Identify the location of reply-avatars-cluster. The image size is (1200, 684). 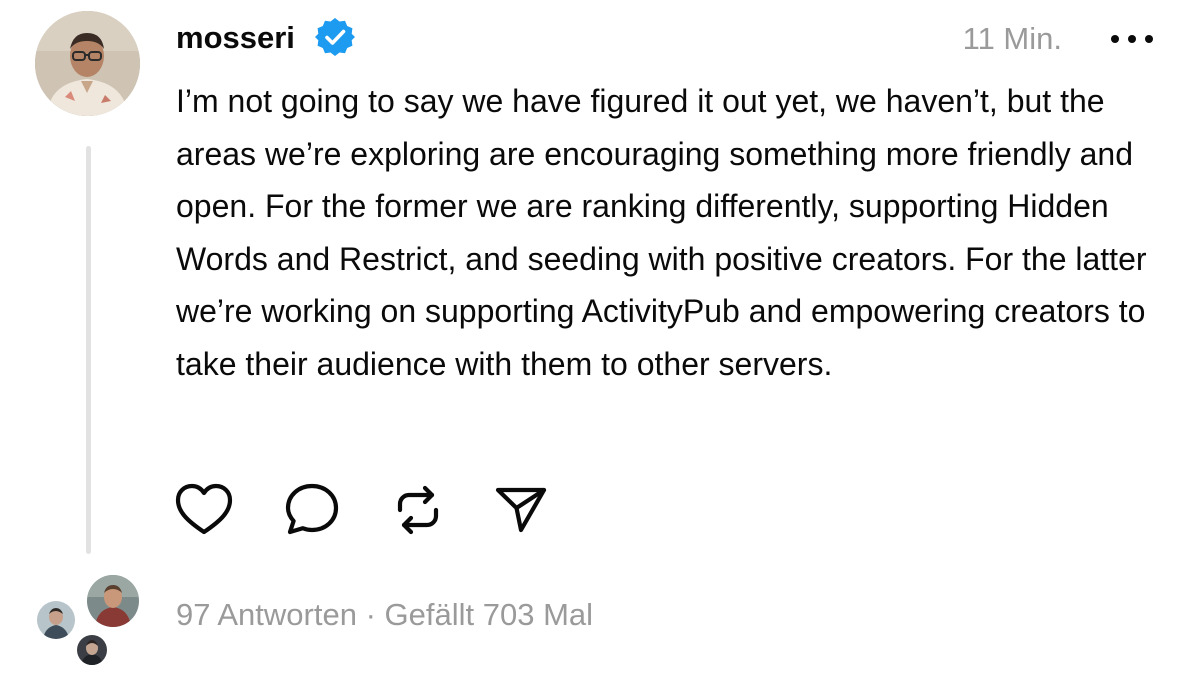
(89, 622).